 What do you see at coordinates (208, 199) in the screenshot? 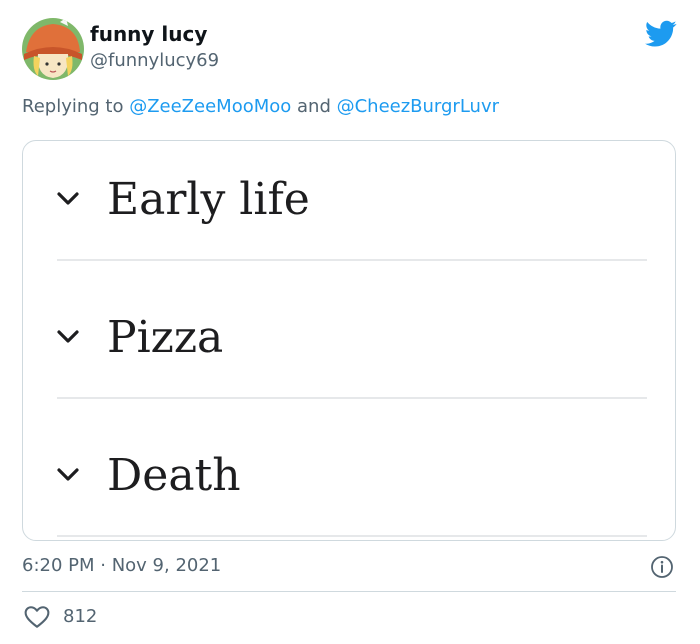
I see `section-title: Early life` at bounding box center [208, 199].